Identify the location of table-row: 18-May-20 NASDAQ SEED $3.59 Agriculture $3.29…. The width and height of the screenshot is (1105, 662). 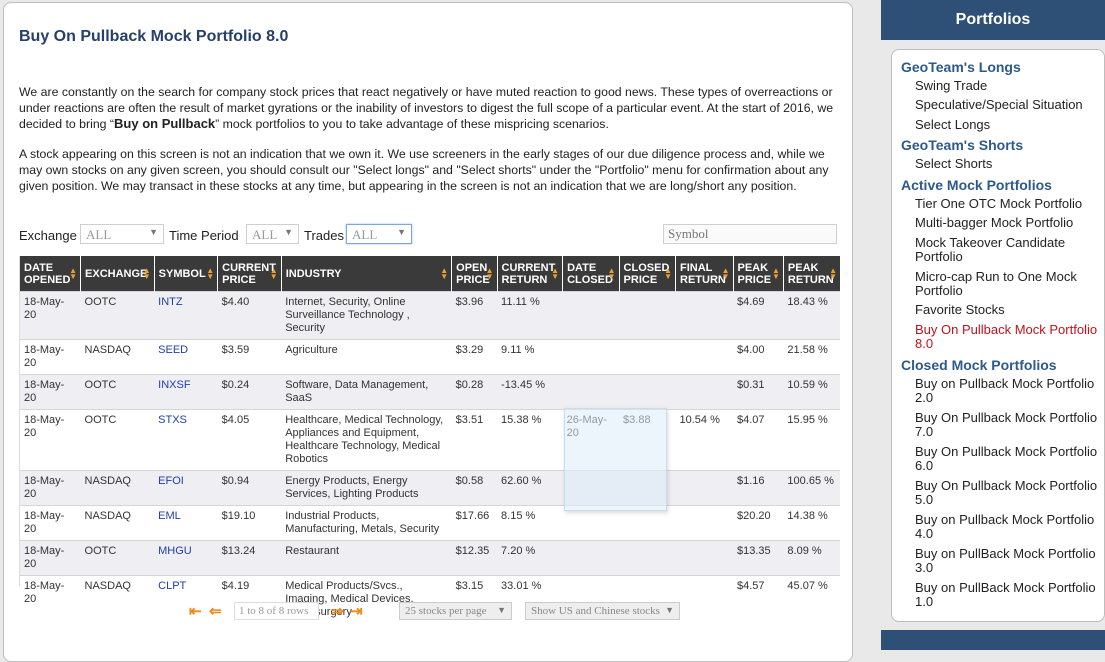
(430, 356).